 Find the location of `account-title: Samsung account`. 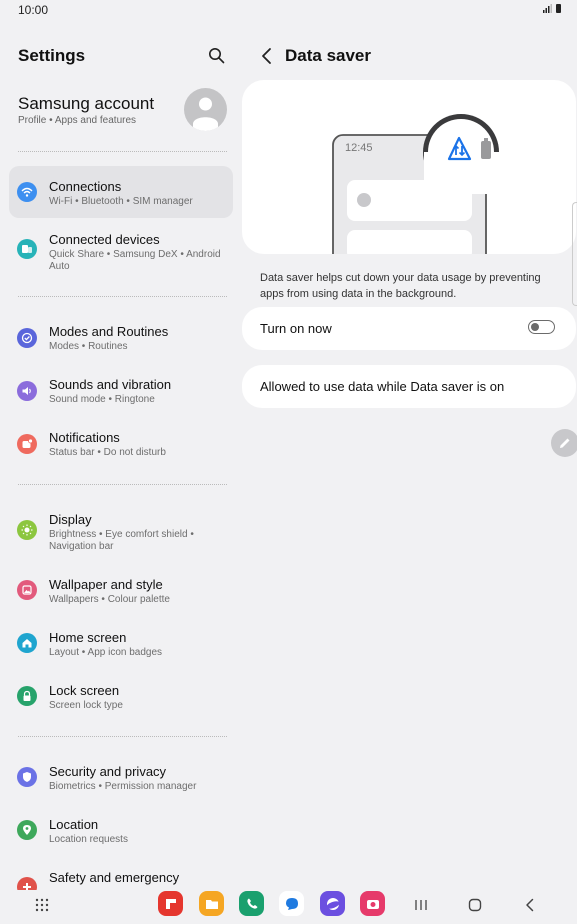

account-title: Samsung account is located at coordinates (86, 103).